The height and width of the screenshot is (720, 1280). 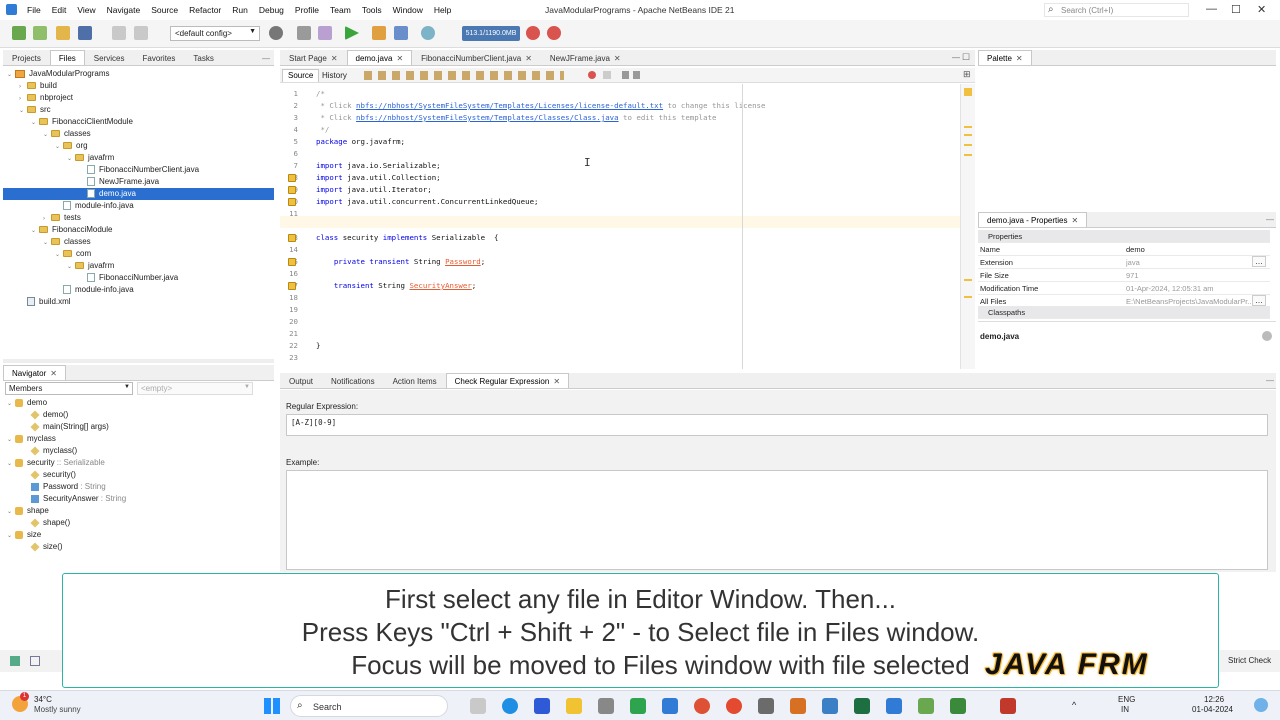 I want to click on undo-icon, so click(x=119, y=33).